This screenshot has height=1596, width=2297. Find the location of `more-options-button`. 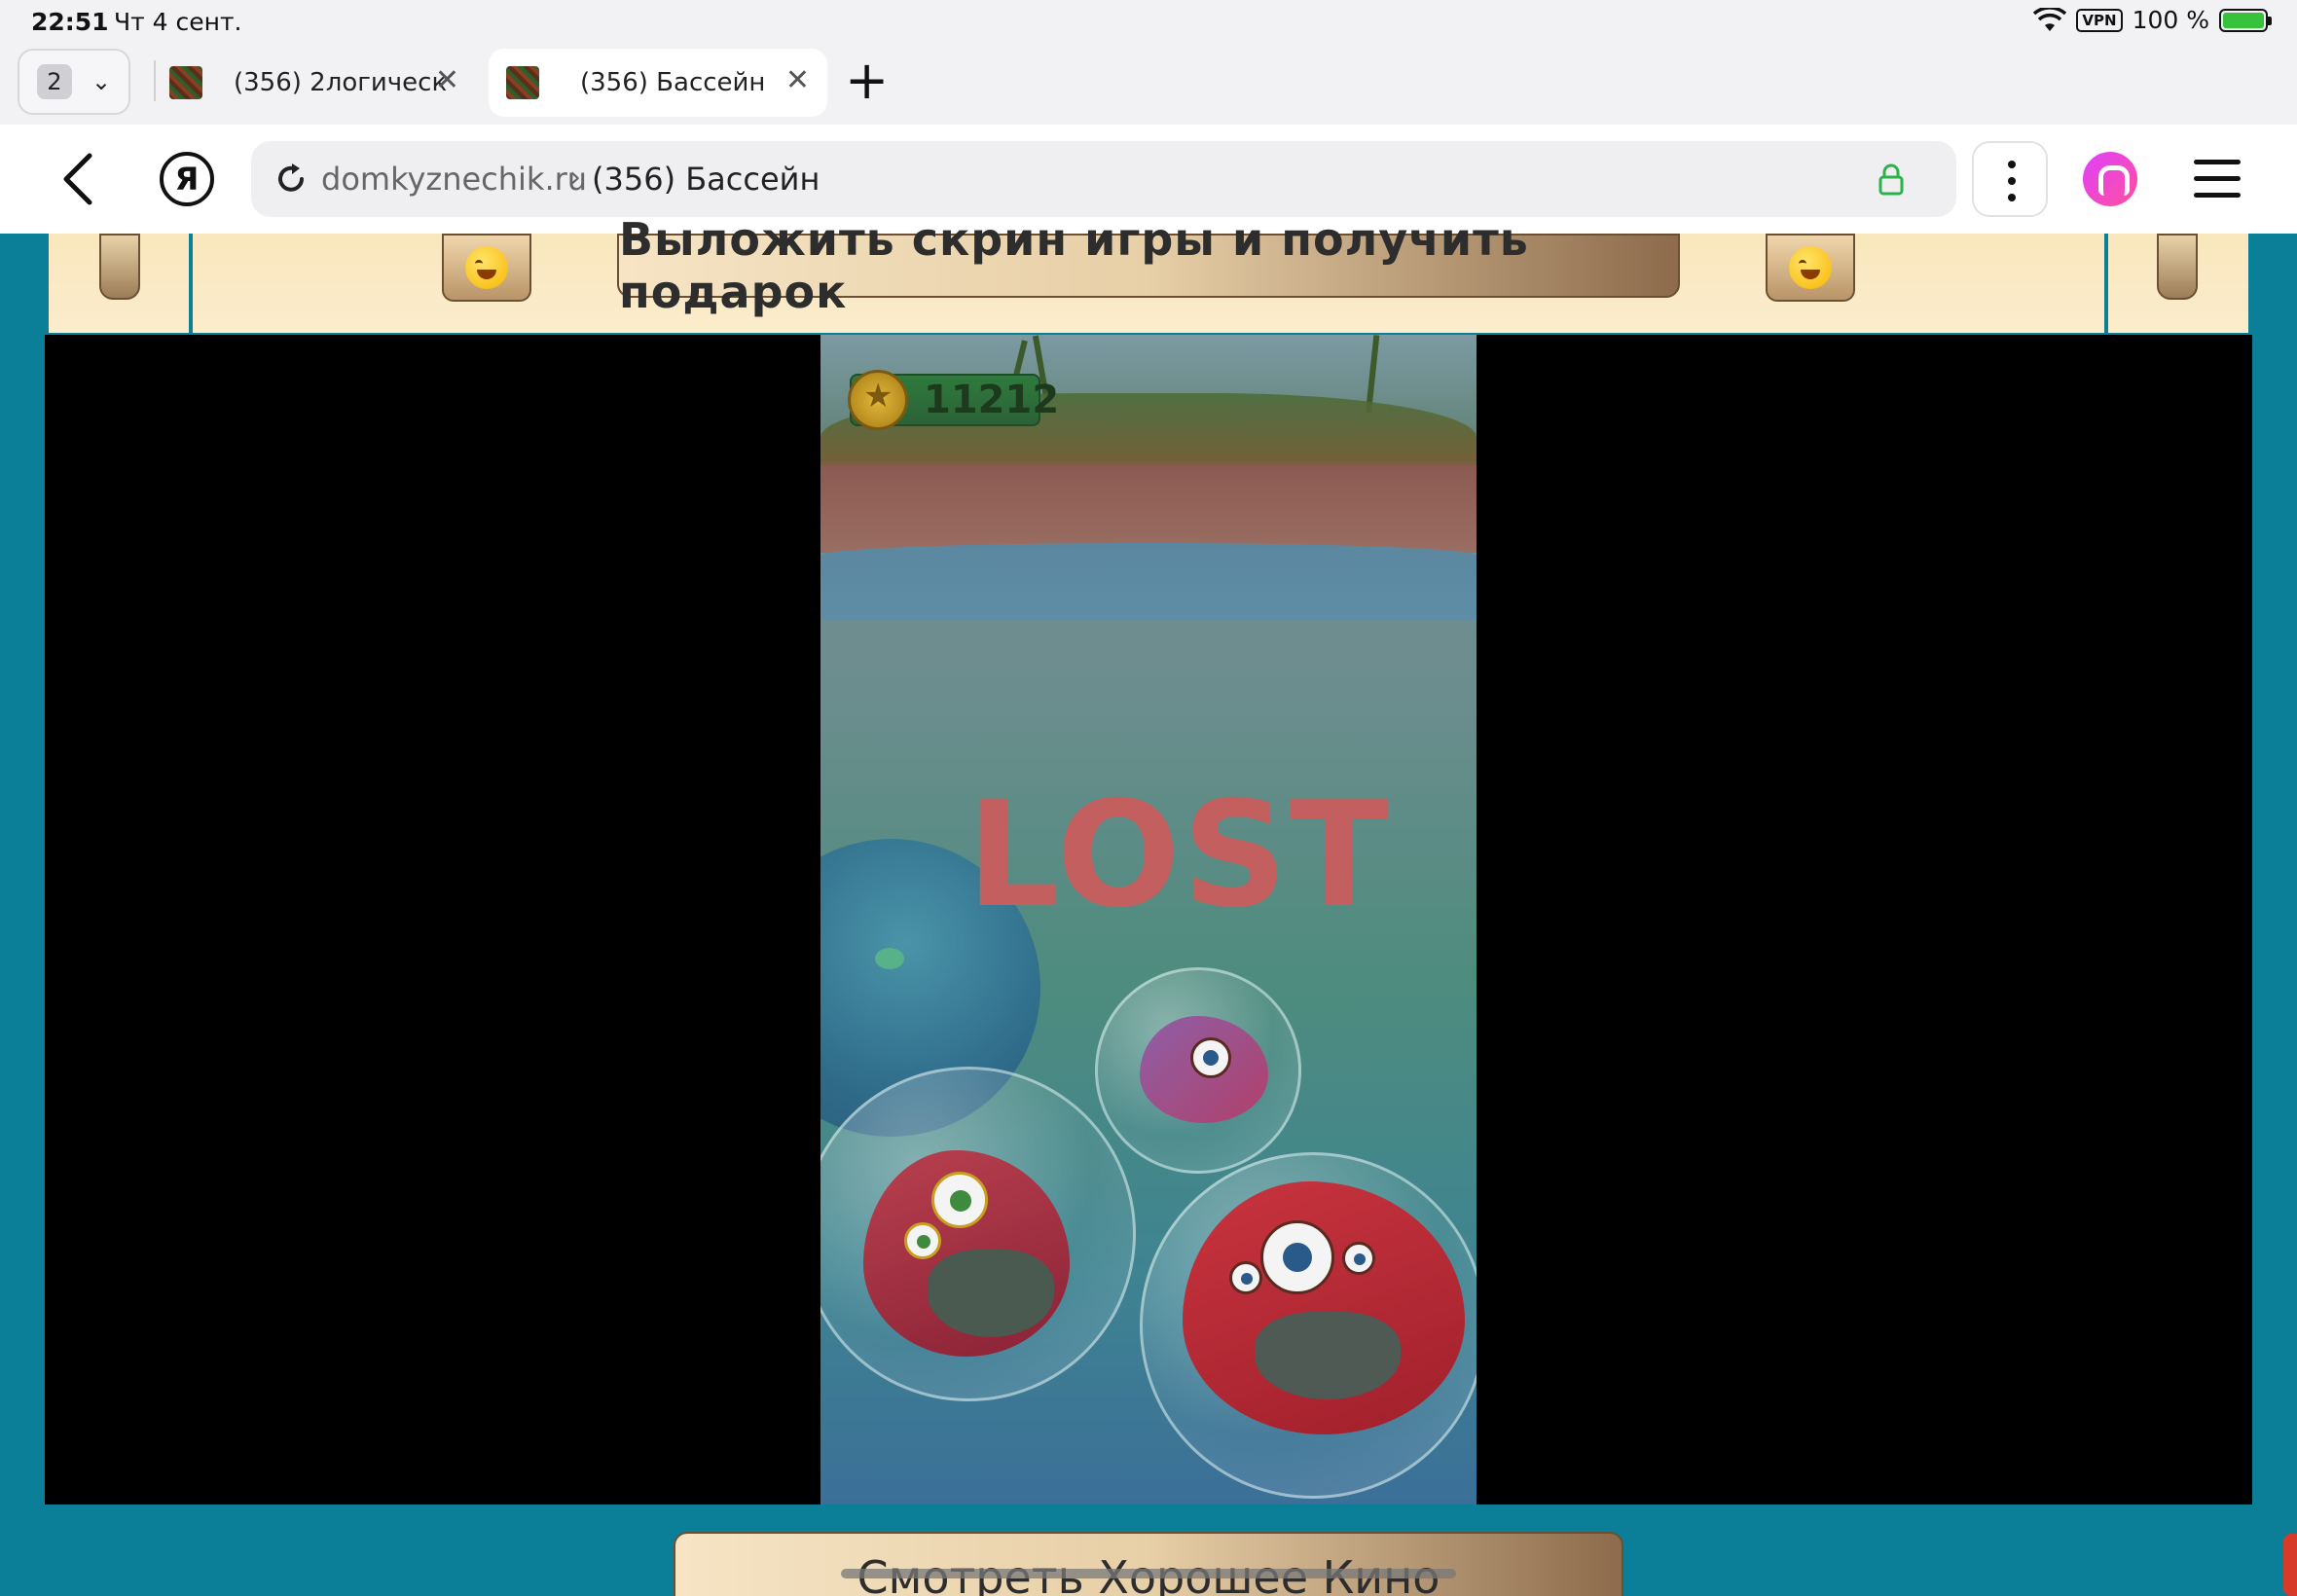

more-options-button is located at coordinates (2010, 179).